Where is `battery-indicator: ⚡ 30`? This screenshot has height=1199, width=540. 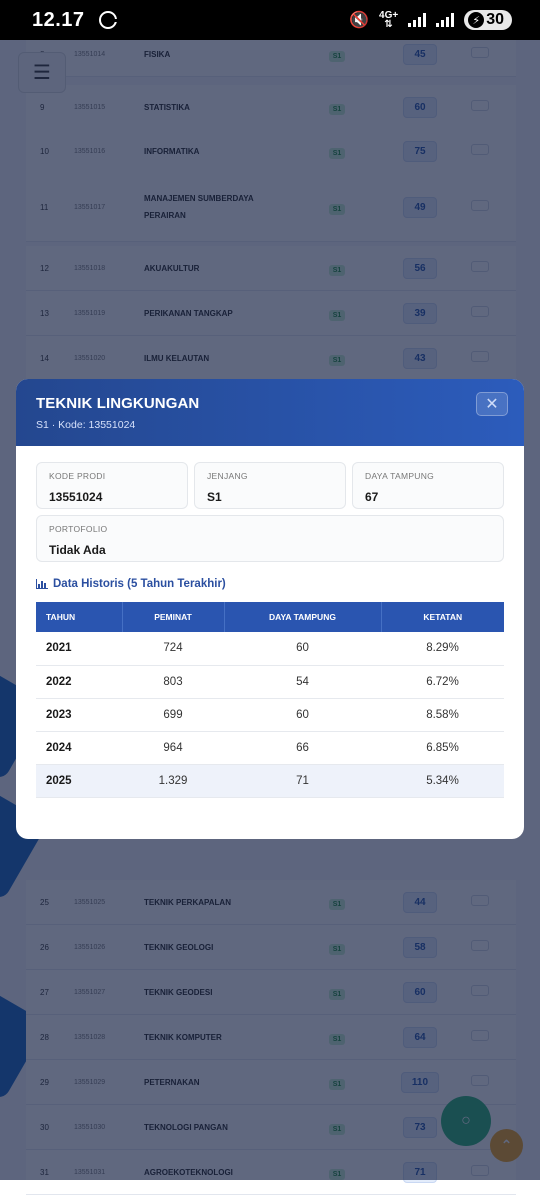
battery-indicator: ⚡ 30 is located at coordinates (488, 20).